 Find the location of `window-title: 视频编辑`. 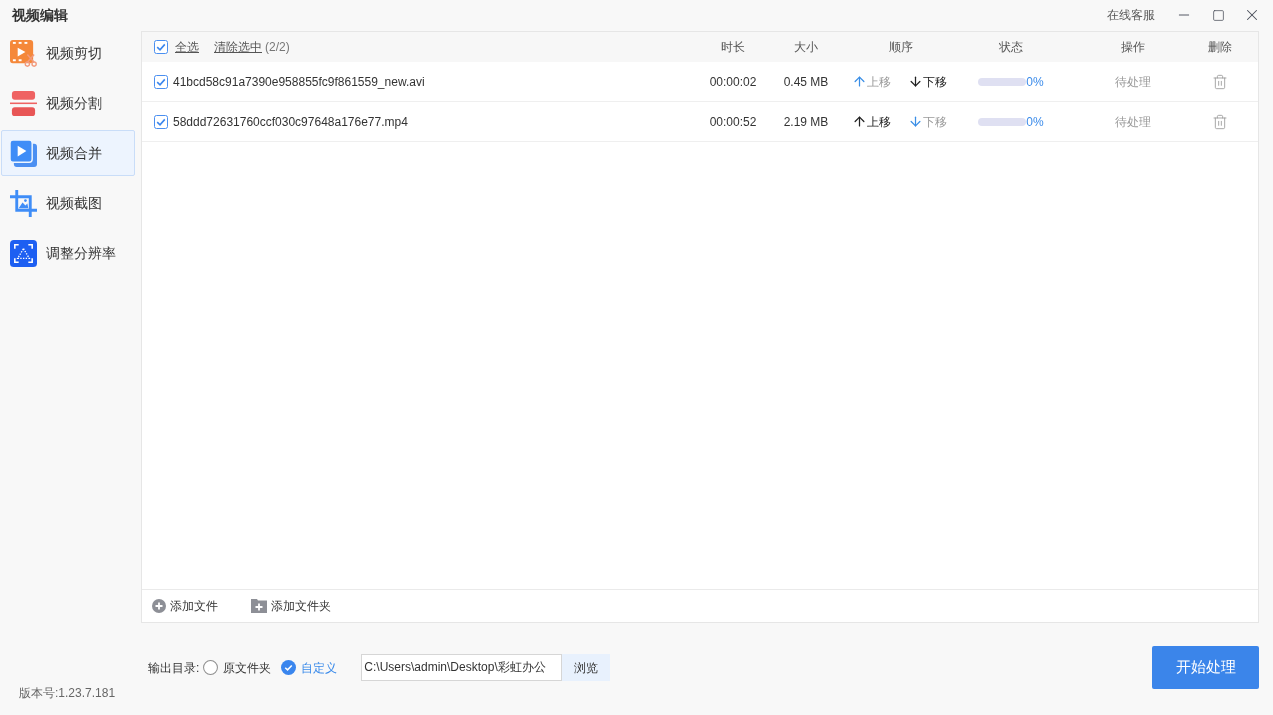

window-title: 视频编辑 is located at coordinates (40, 15).